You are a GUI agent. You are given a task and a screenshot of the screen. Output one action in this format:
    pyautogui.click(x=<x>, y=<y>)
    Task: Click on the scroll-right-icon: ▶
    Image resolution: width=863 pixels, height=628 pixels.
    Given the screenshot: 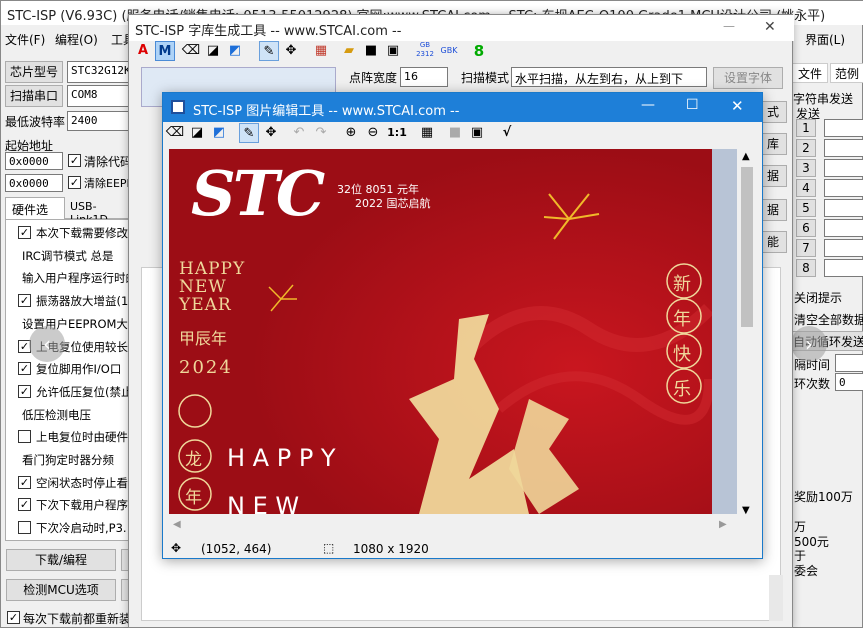 What is the action you would take?
    pyautogui.click(x=723, y=524)
    